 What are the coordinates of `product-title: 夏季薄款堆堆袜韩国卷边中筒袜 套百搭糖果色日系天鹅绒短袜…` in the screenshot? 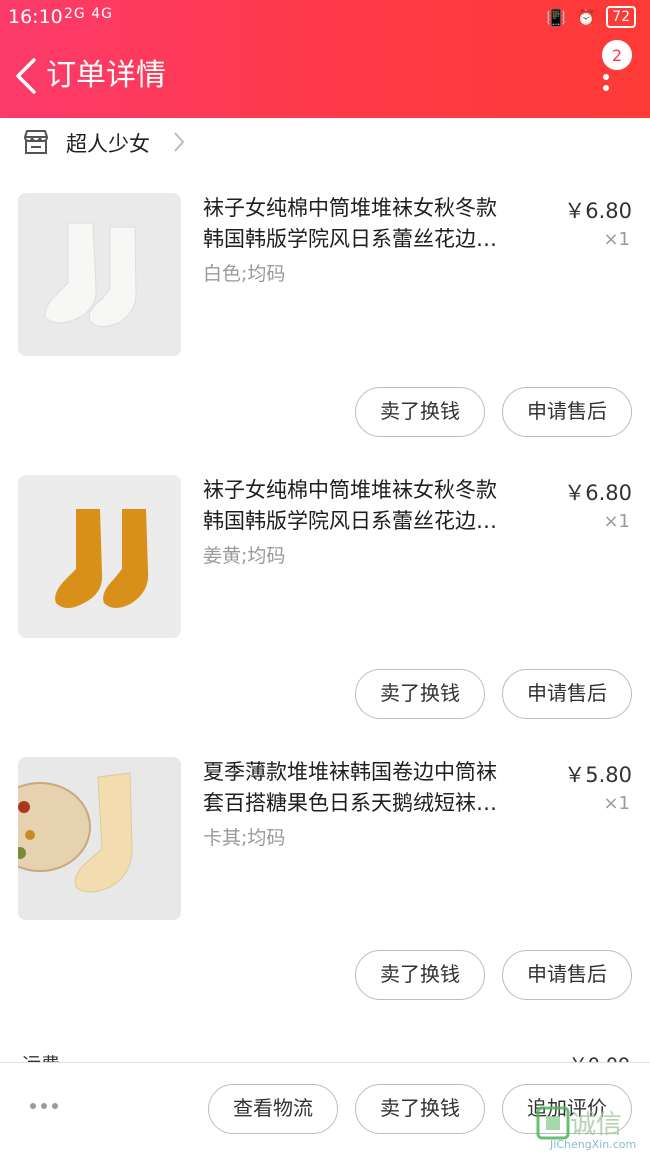 It's located at (369, 788).